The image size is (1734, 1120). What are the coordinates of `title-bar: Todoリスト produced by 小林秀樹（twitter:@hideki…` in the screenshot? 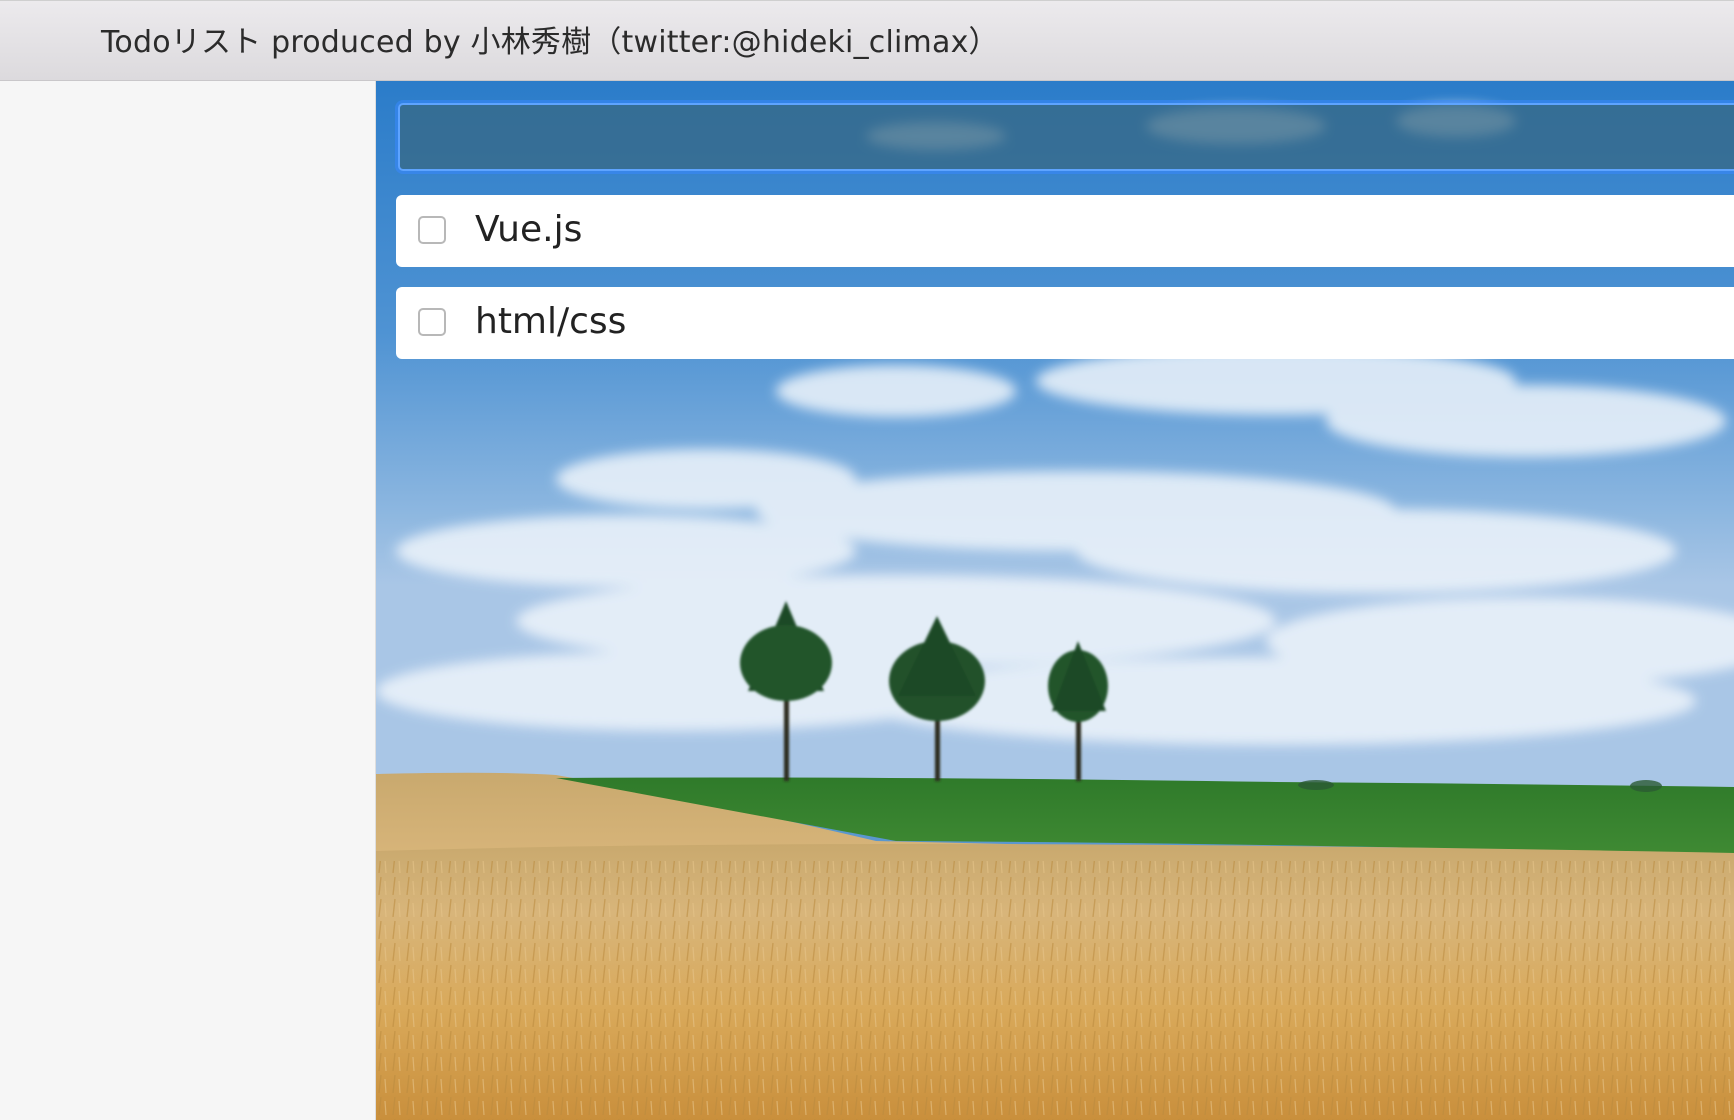 It's located at (867, 40).